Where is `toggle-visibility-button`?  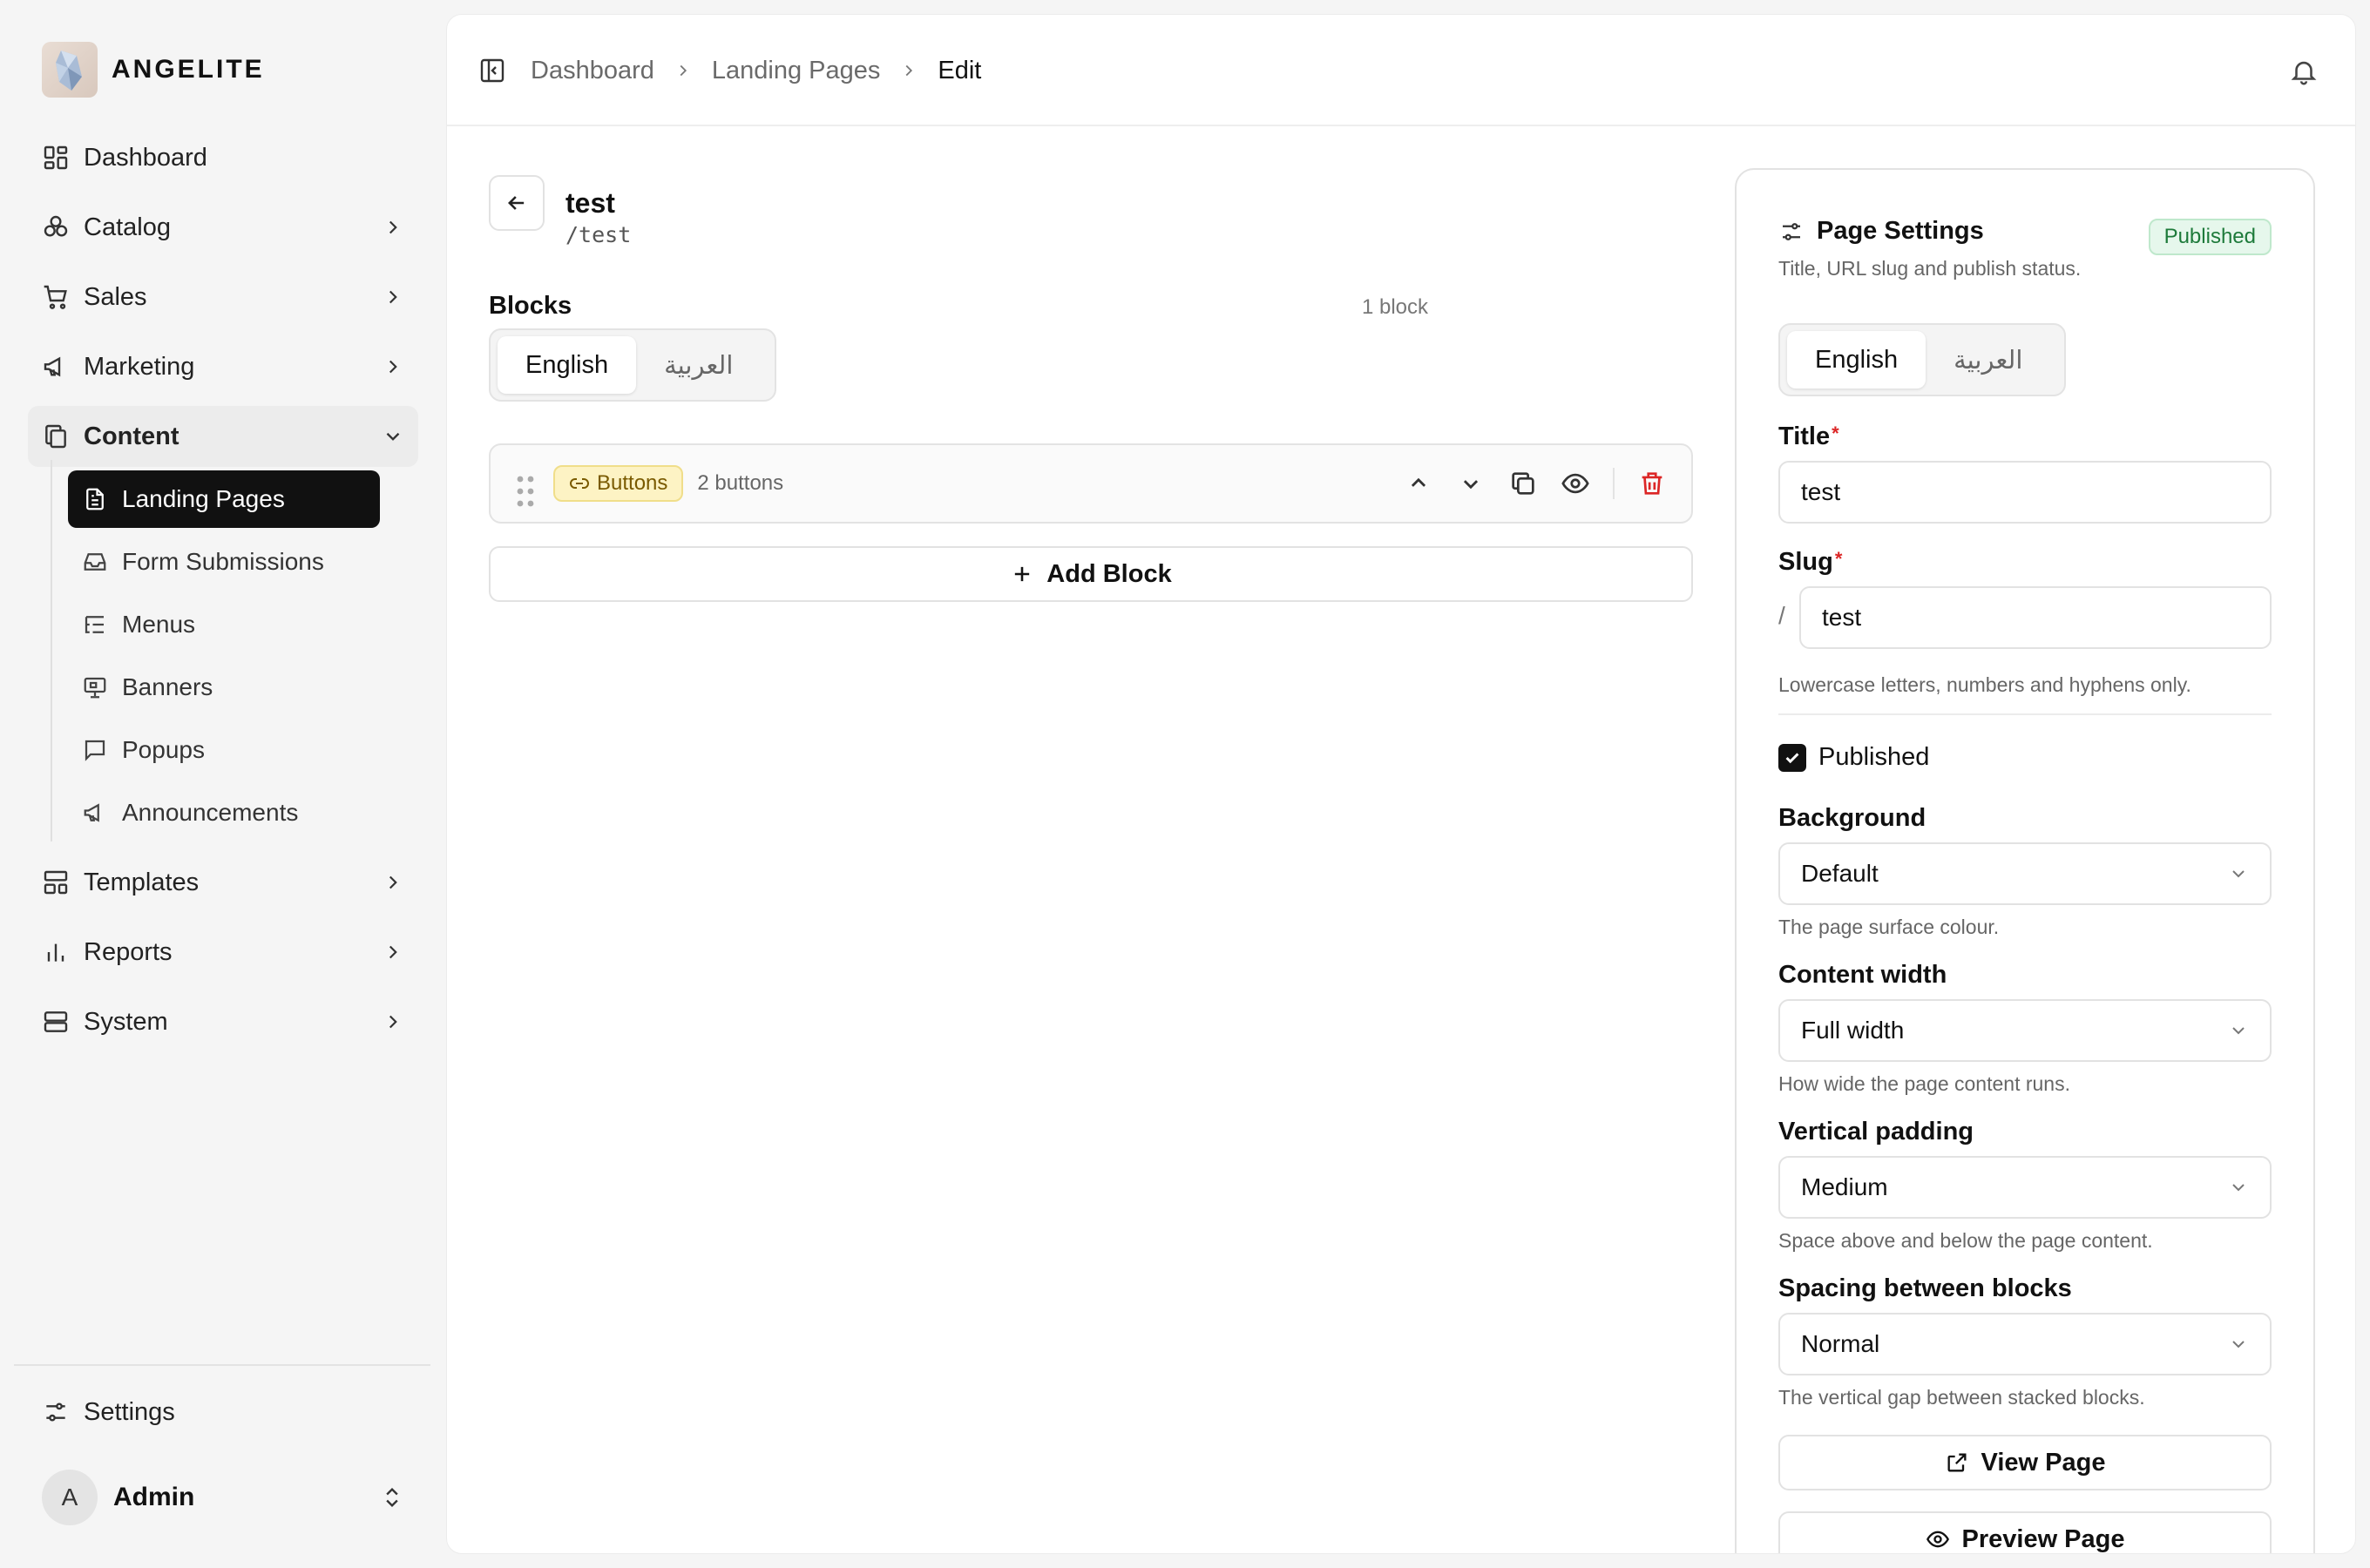 toggle-visibility-button is located at coordinates (1575, 484).